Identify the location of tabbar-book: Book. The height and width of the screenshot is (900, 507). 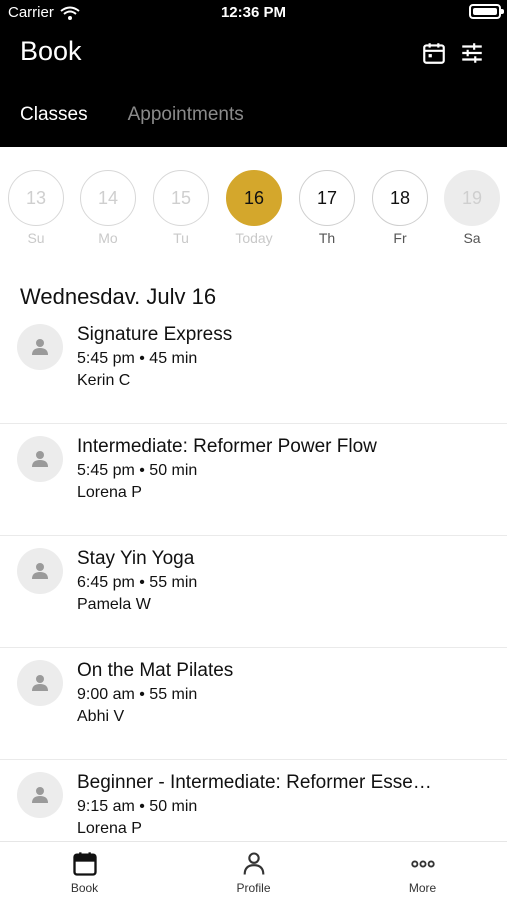
(84, 871).